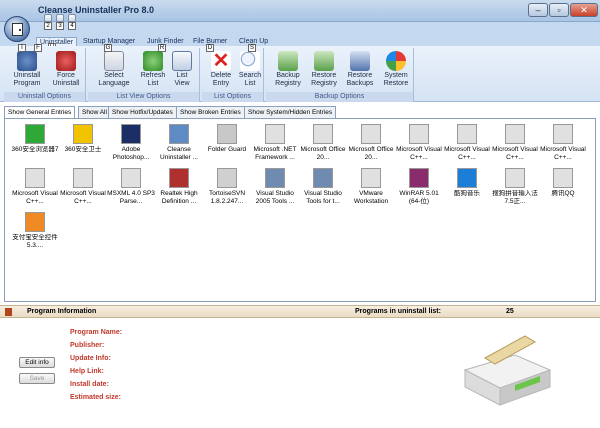  I want to click on list-view-icon, so click(182, 61).